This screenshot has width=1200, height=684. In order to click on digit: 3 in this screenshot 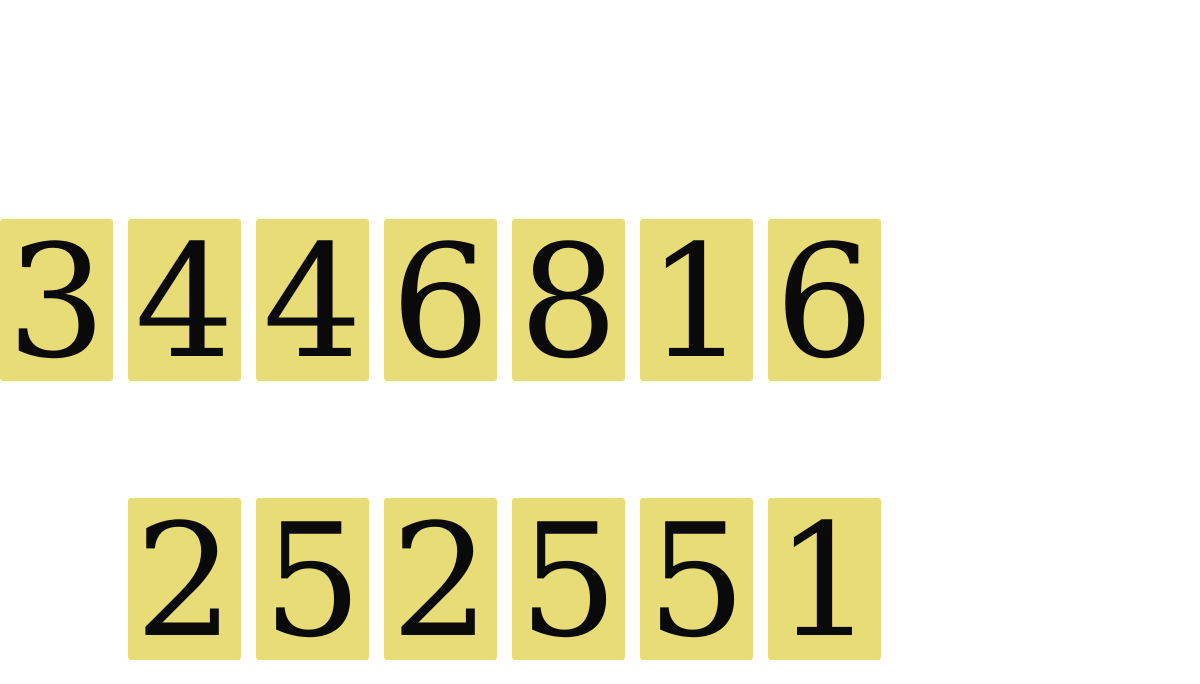, I will do `click(56, 300)`.